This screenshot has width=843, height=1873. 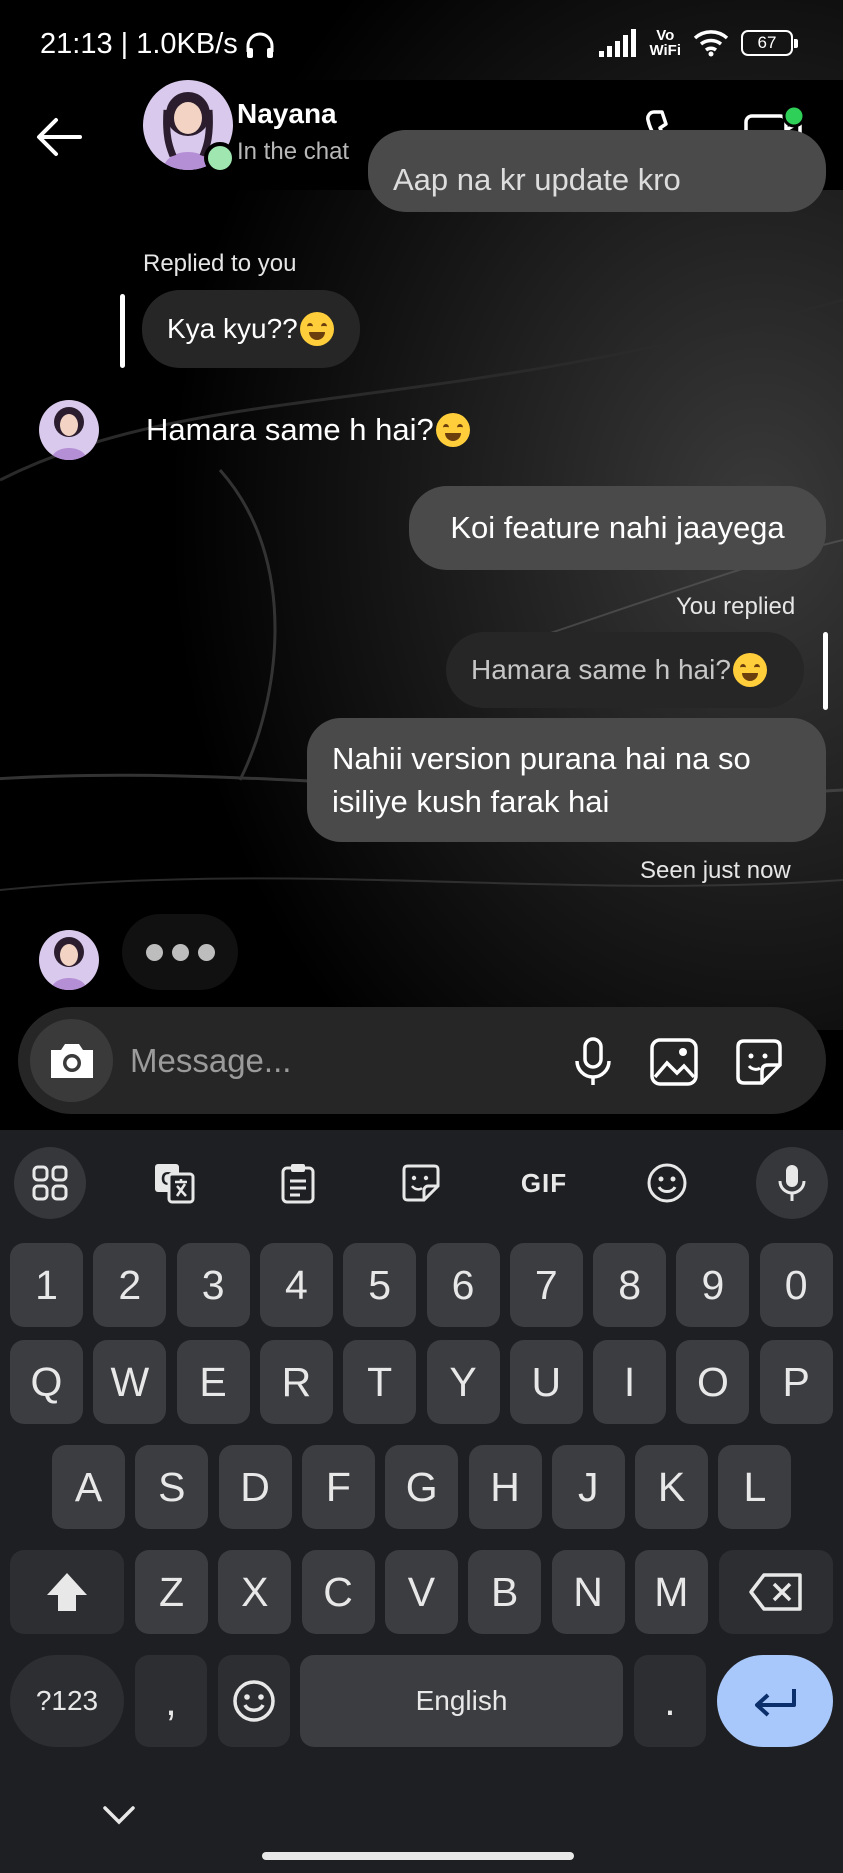 I want to click on comma-key: ,, so click(x=171, y=1701).